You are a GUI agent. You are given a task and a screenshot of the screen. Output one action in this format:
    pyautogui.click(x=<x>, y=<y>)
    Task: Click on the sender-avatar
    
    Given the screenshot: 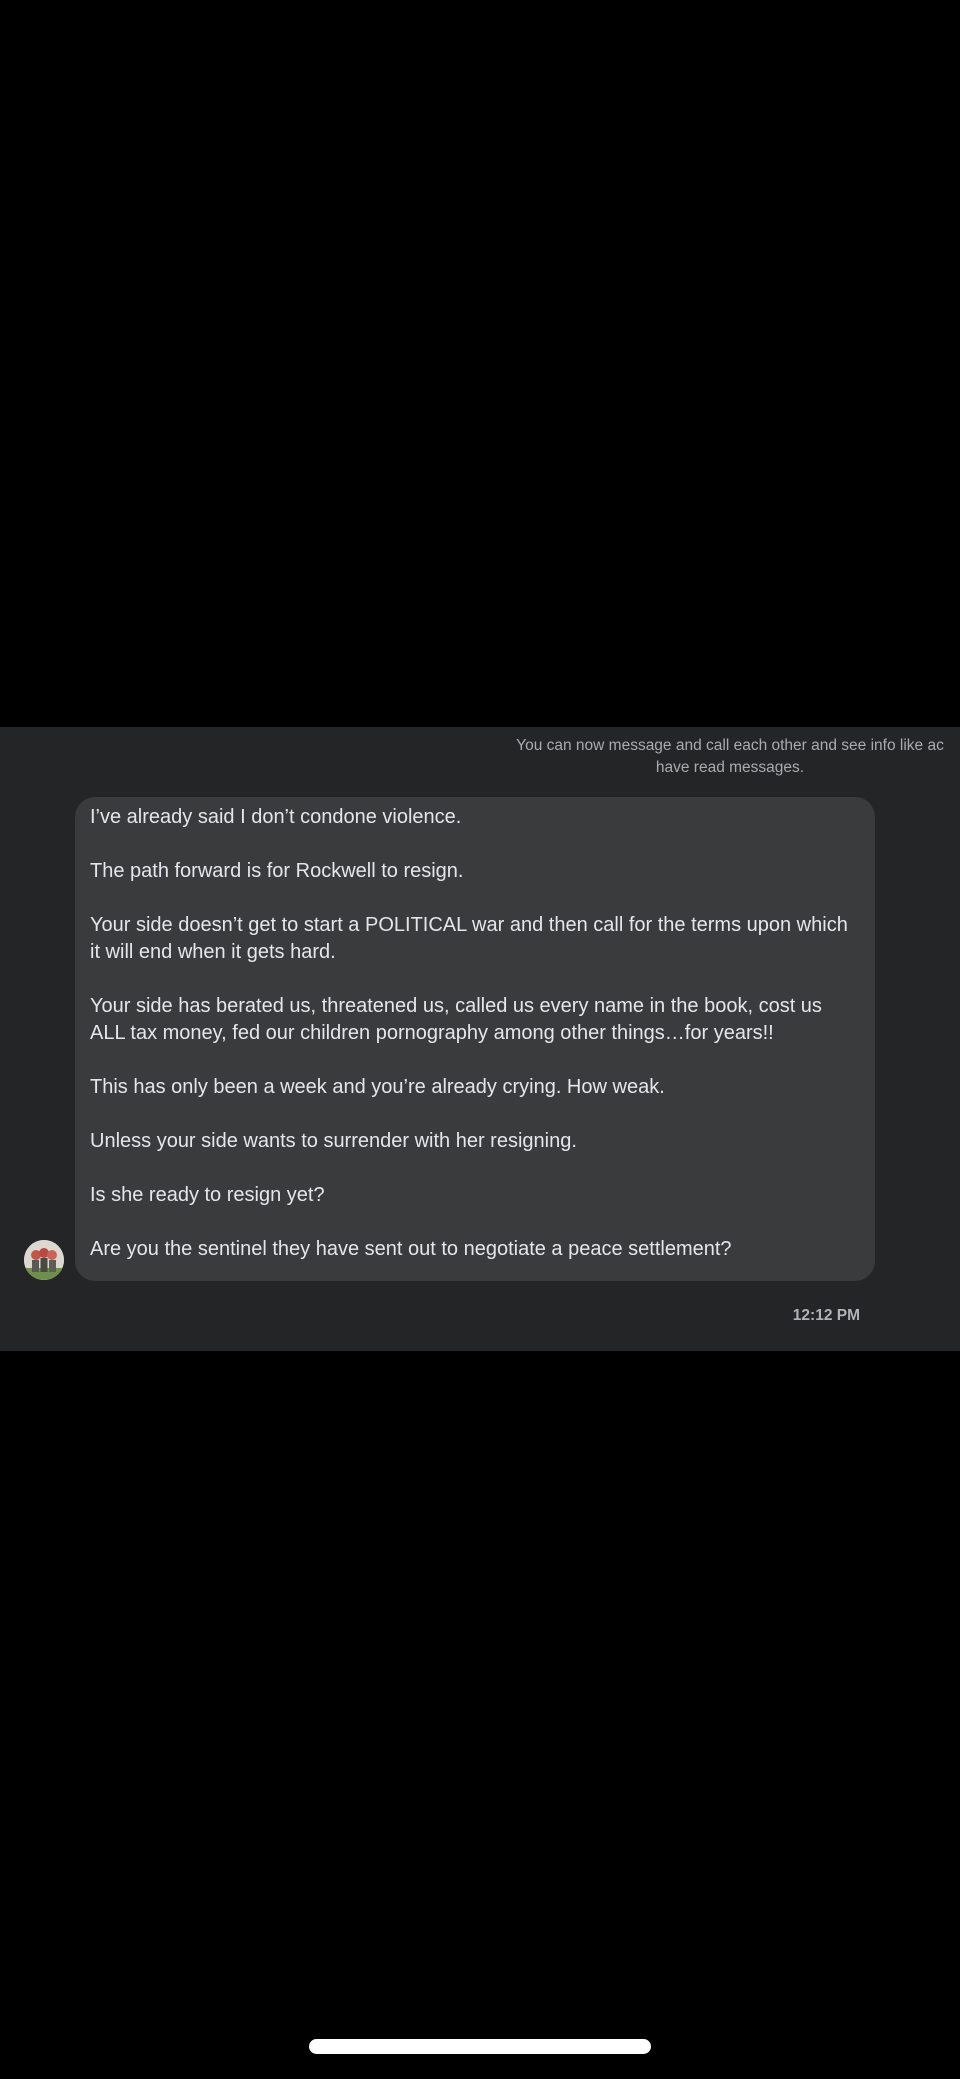 What is the action you would take?
    pyautogui.click(x=44, y=1260)
    